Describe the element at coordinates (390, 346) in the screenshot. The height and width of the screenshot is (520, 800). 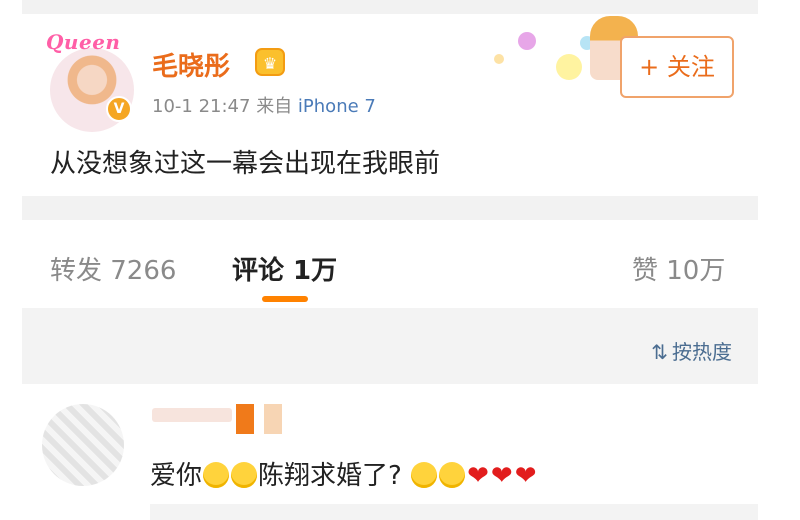
I see `sort-bar: ⇅ 按热度` at that location.